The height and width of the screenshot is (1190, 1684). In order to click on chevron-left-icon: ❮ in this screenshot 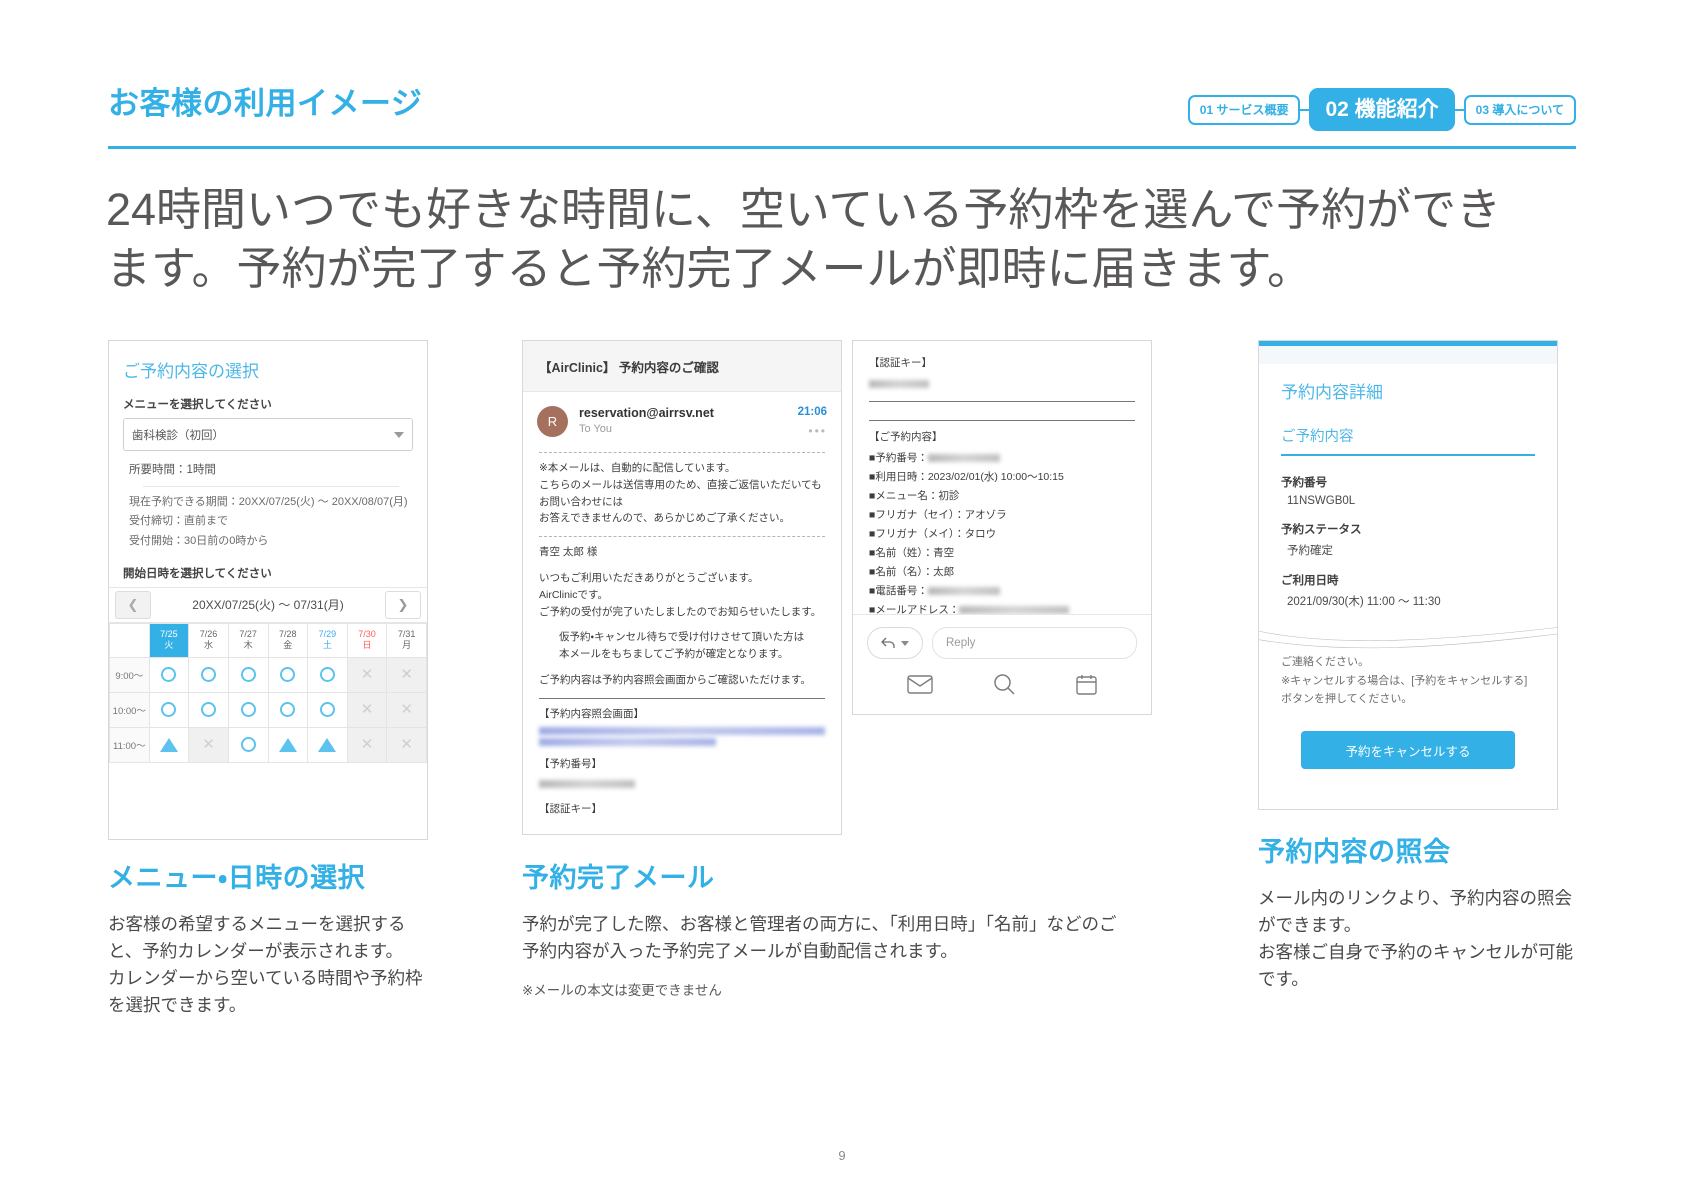, I will do `click(133, 604)`.